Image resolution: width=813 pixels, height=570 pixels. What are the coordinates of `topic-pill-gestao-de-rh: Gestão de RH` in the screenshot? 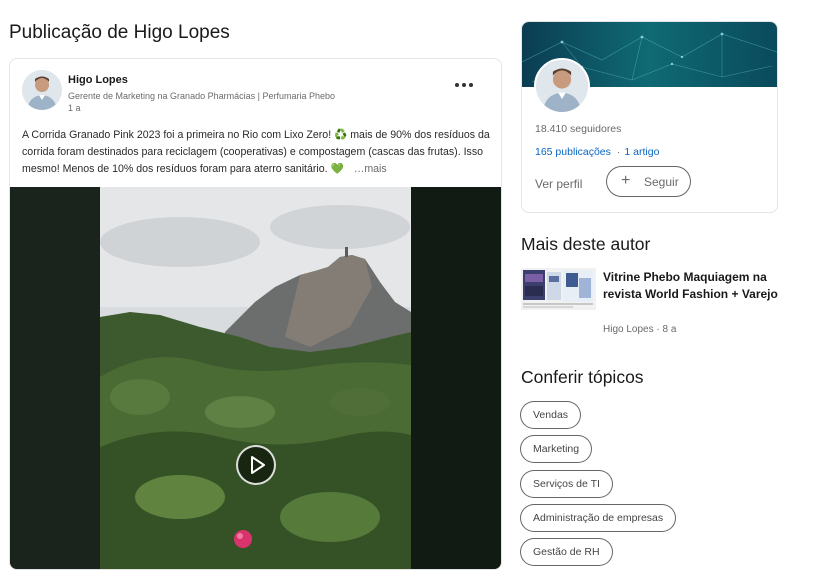 It's located at (566, 552).